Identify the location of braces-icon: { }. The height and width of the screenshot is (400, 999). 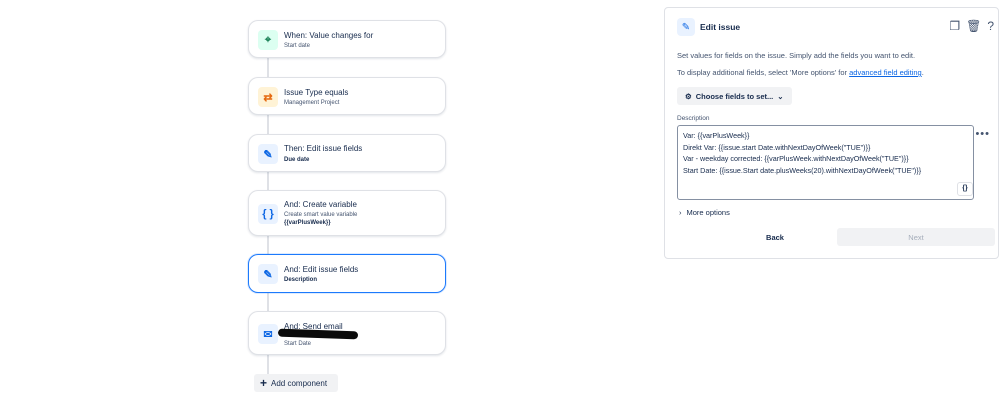
(268, 214).